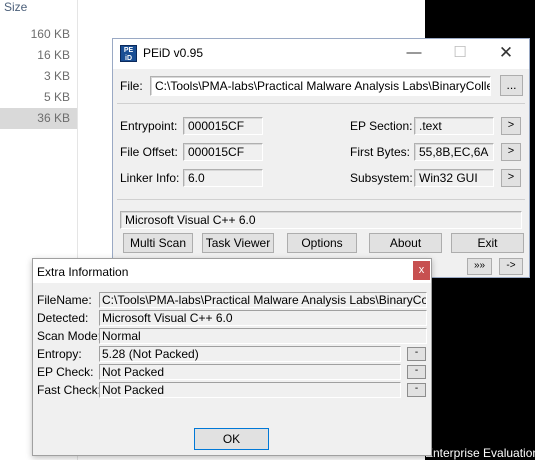 This screenshot has width=535, height=460. I want to click on linker-info-field: 6.0, so click(223, 178).